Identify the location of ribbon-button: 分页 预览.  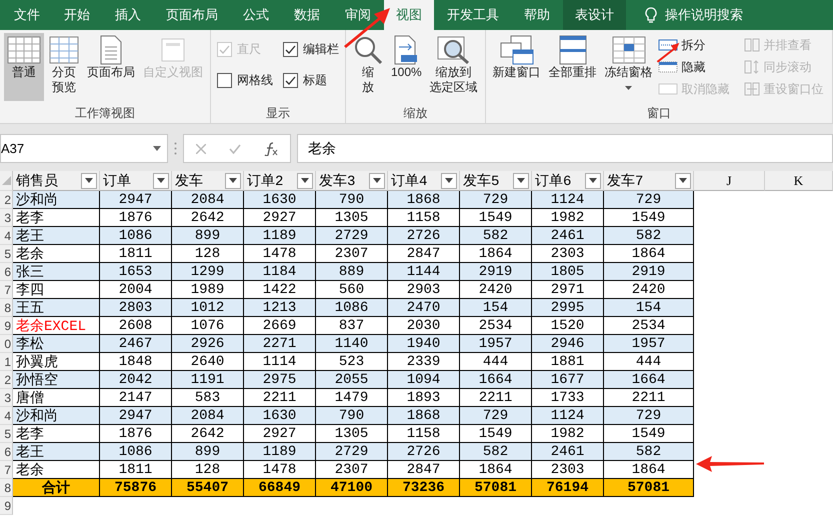
(64, 67).